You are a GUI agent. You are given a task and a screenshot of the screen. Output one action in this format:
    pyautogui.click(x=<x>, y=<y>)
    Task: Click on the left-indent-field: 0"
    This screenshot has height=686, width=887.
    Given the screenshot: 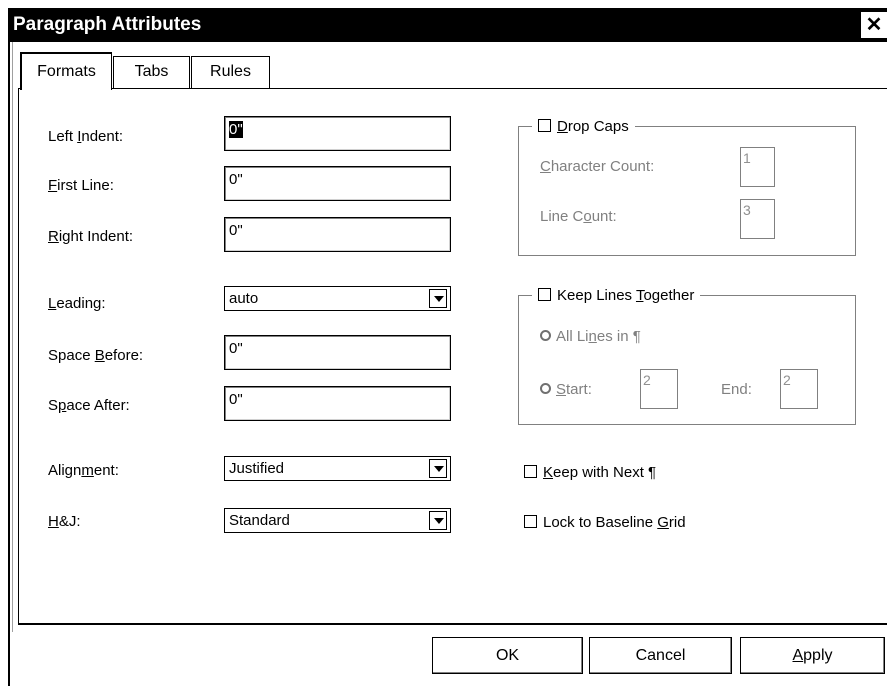 What is the action you would take?
    pyautogui.click(x=337, y=133)
    